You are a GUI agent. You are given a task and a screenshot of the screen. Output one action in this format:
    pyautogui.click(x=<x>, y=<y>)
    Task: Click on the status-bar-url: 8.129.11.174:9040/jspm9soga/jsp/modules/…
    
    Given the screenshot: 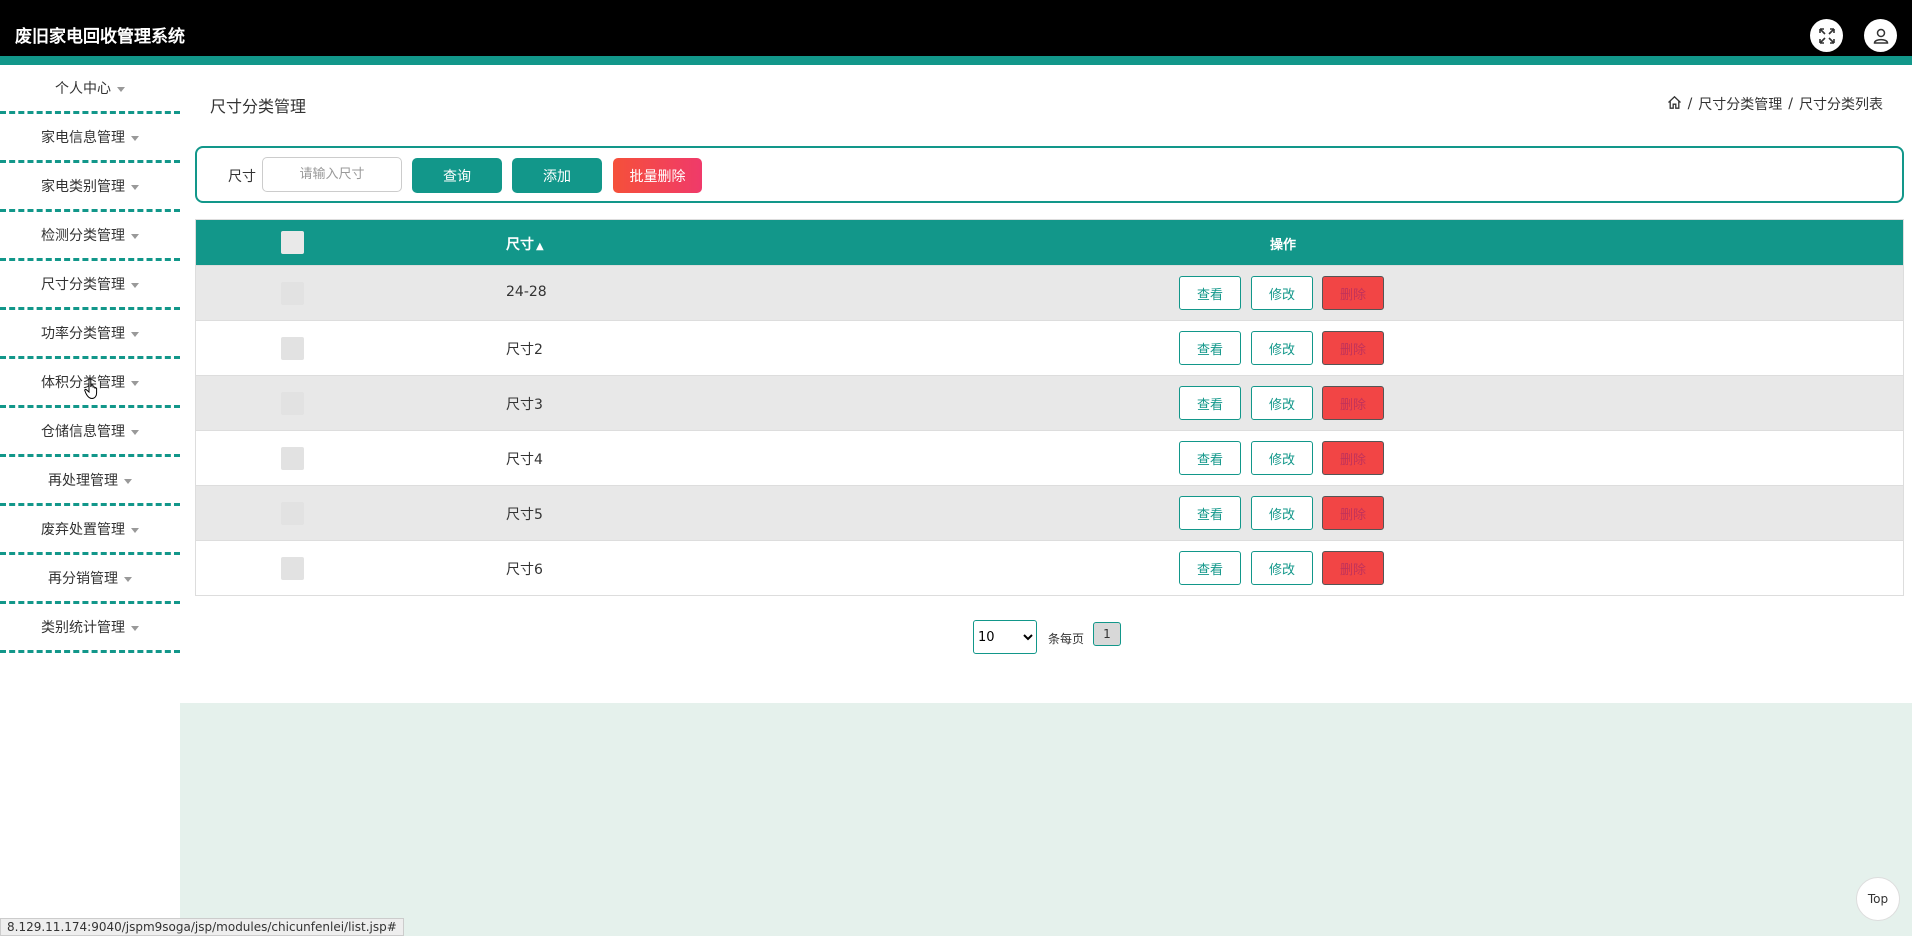 What is the action you would take?
    pyautogui.click(x=202, y=927)
    